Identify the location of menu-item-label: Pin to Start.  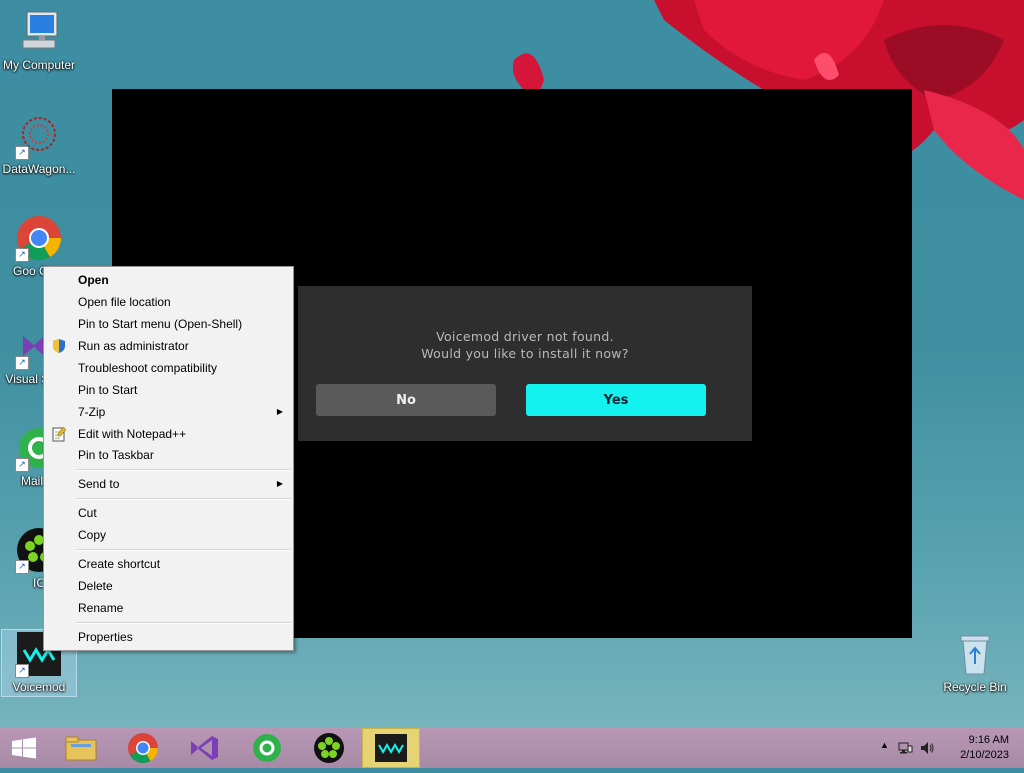
(108, 390).